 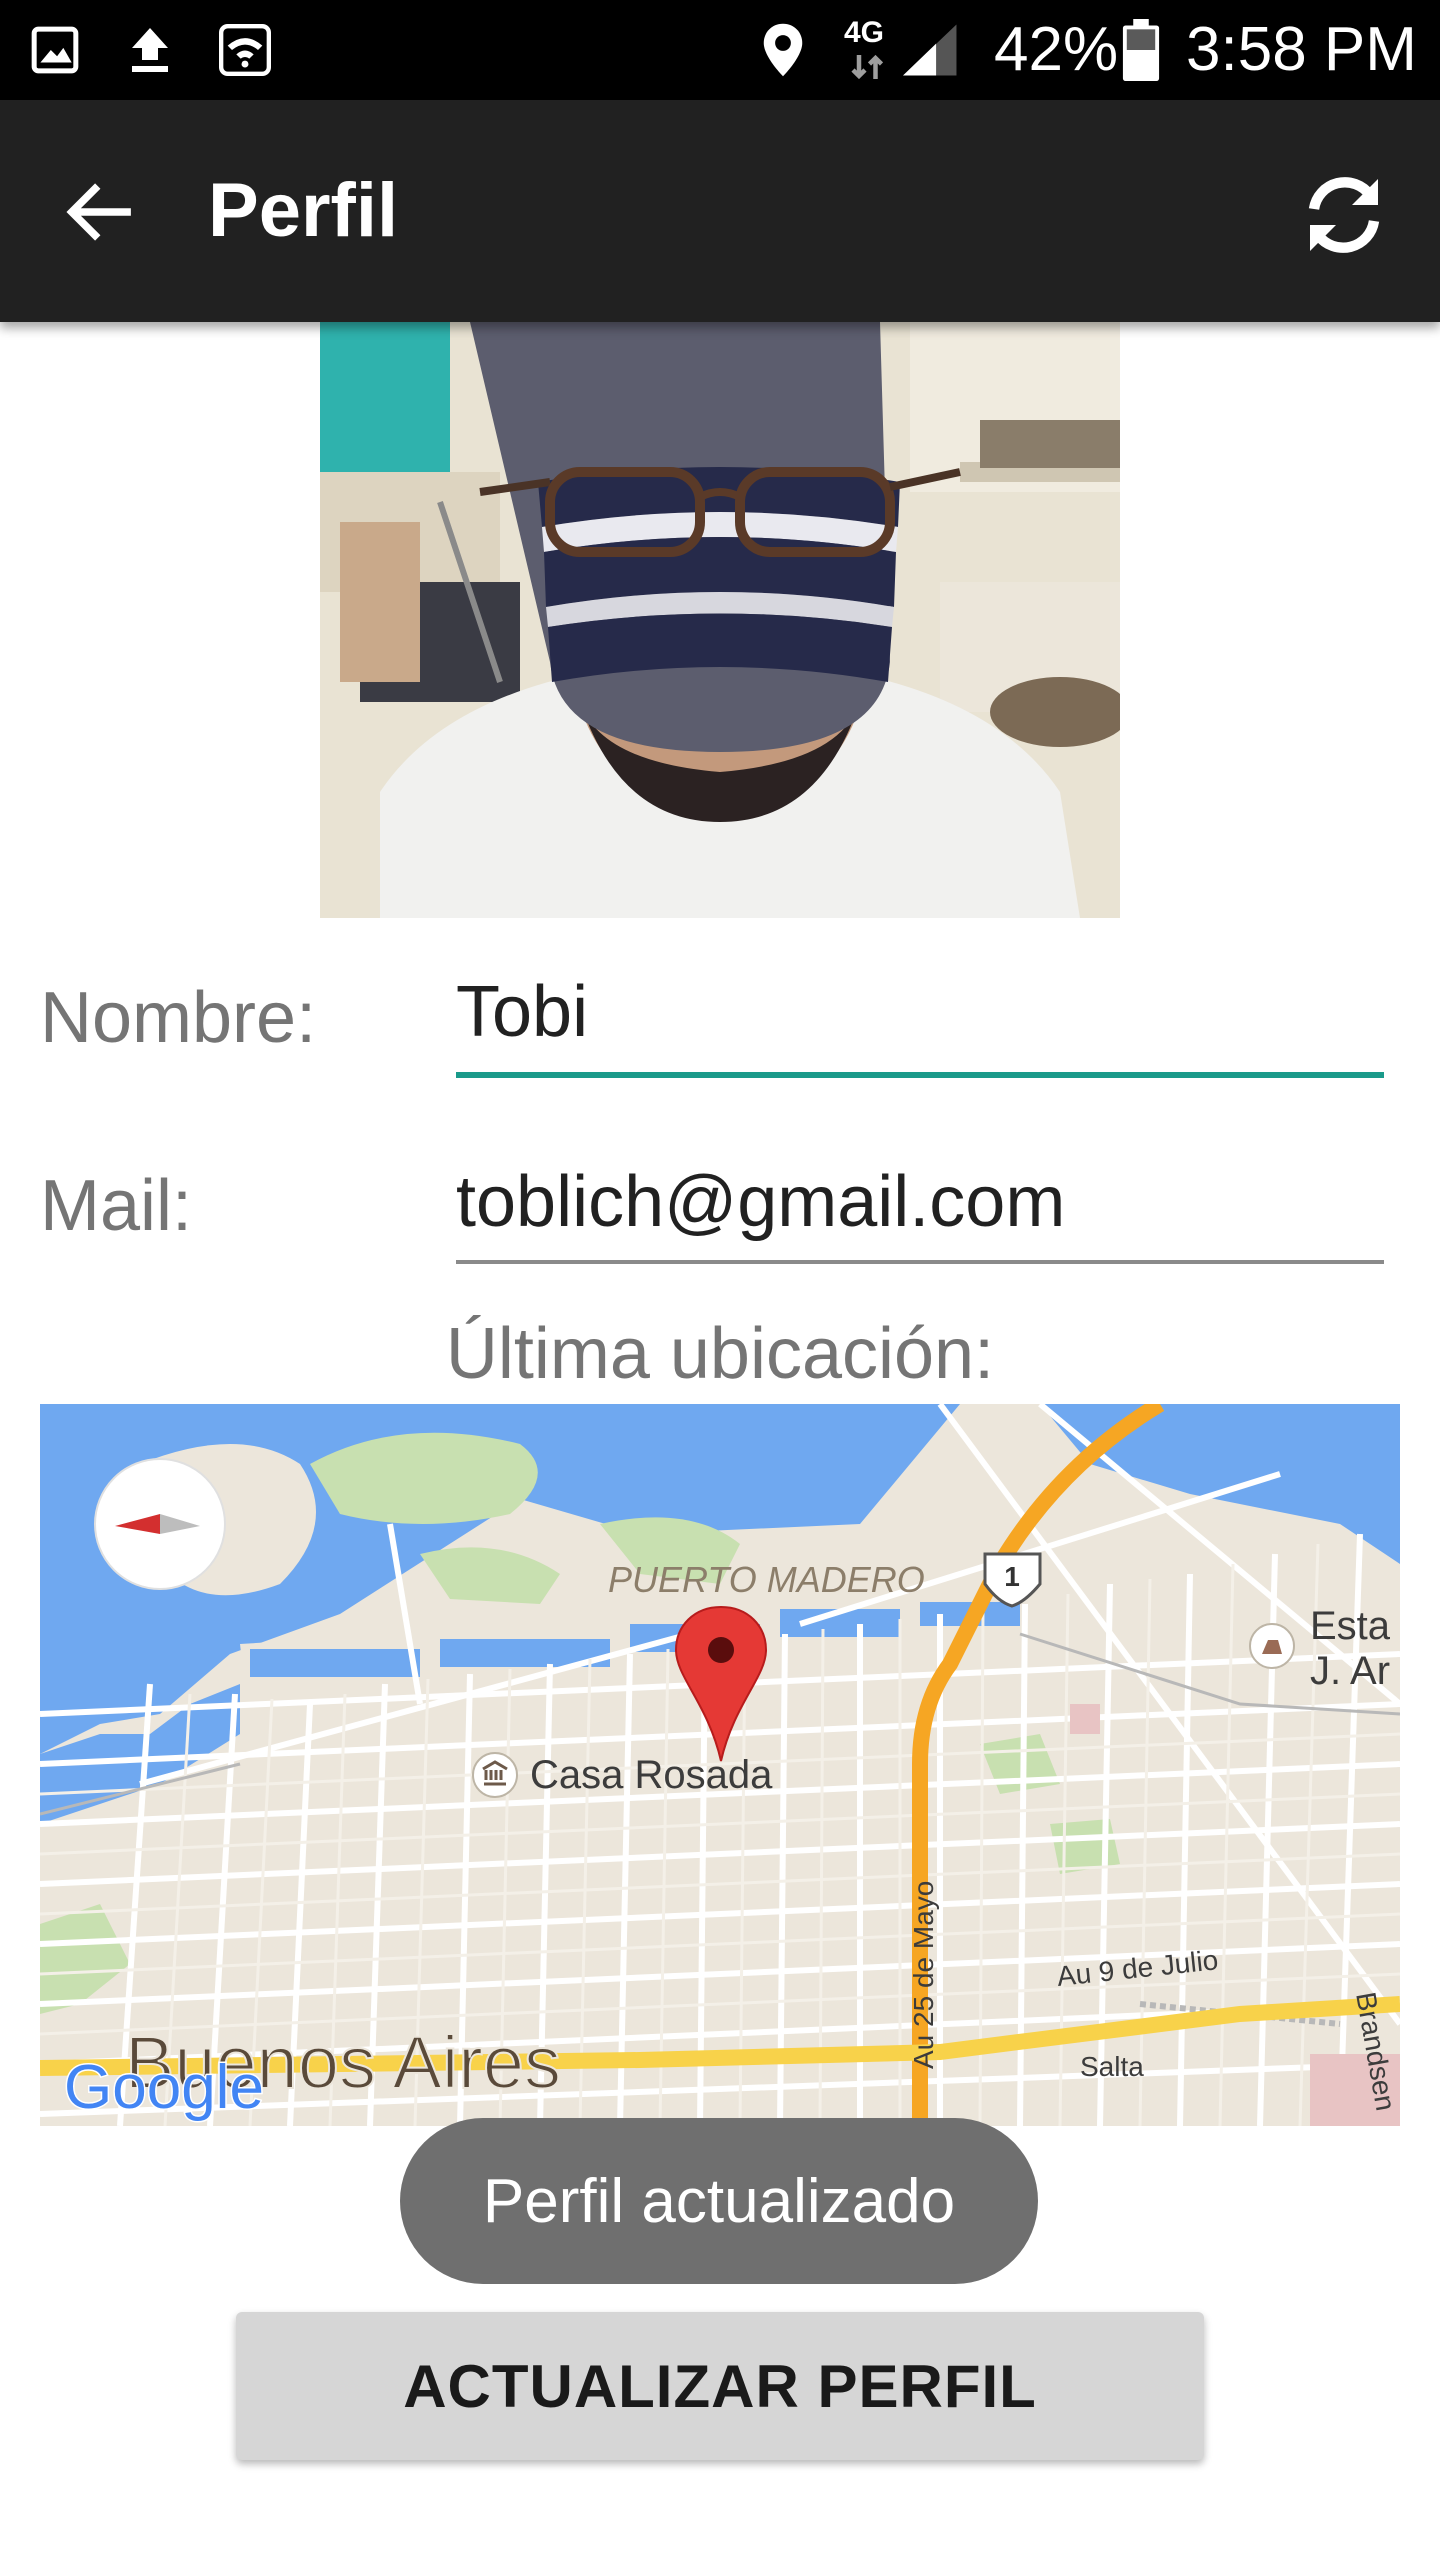 What do you see at coordinates (720, 620) in the screenshot?
I see `profile-photo` at bounding box center [720, 620].